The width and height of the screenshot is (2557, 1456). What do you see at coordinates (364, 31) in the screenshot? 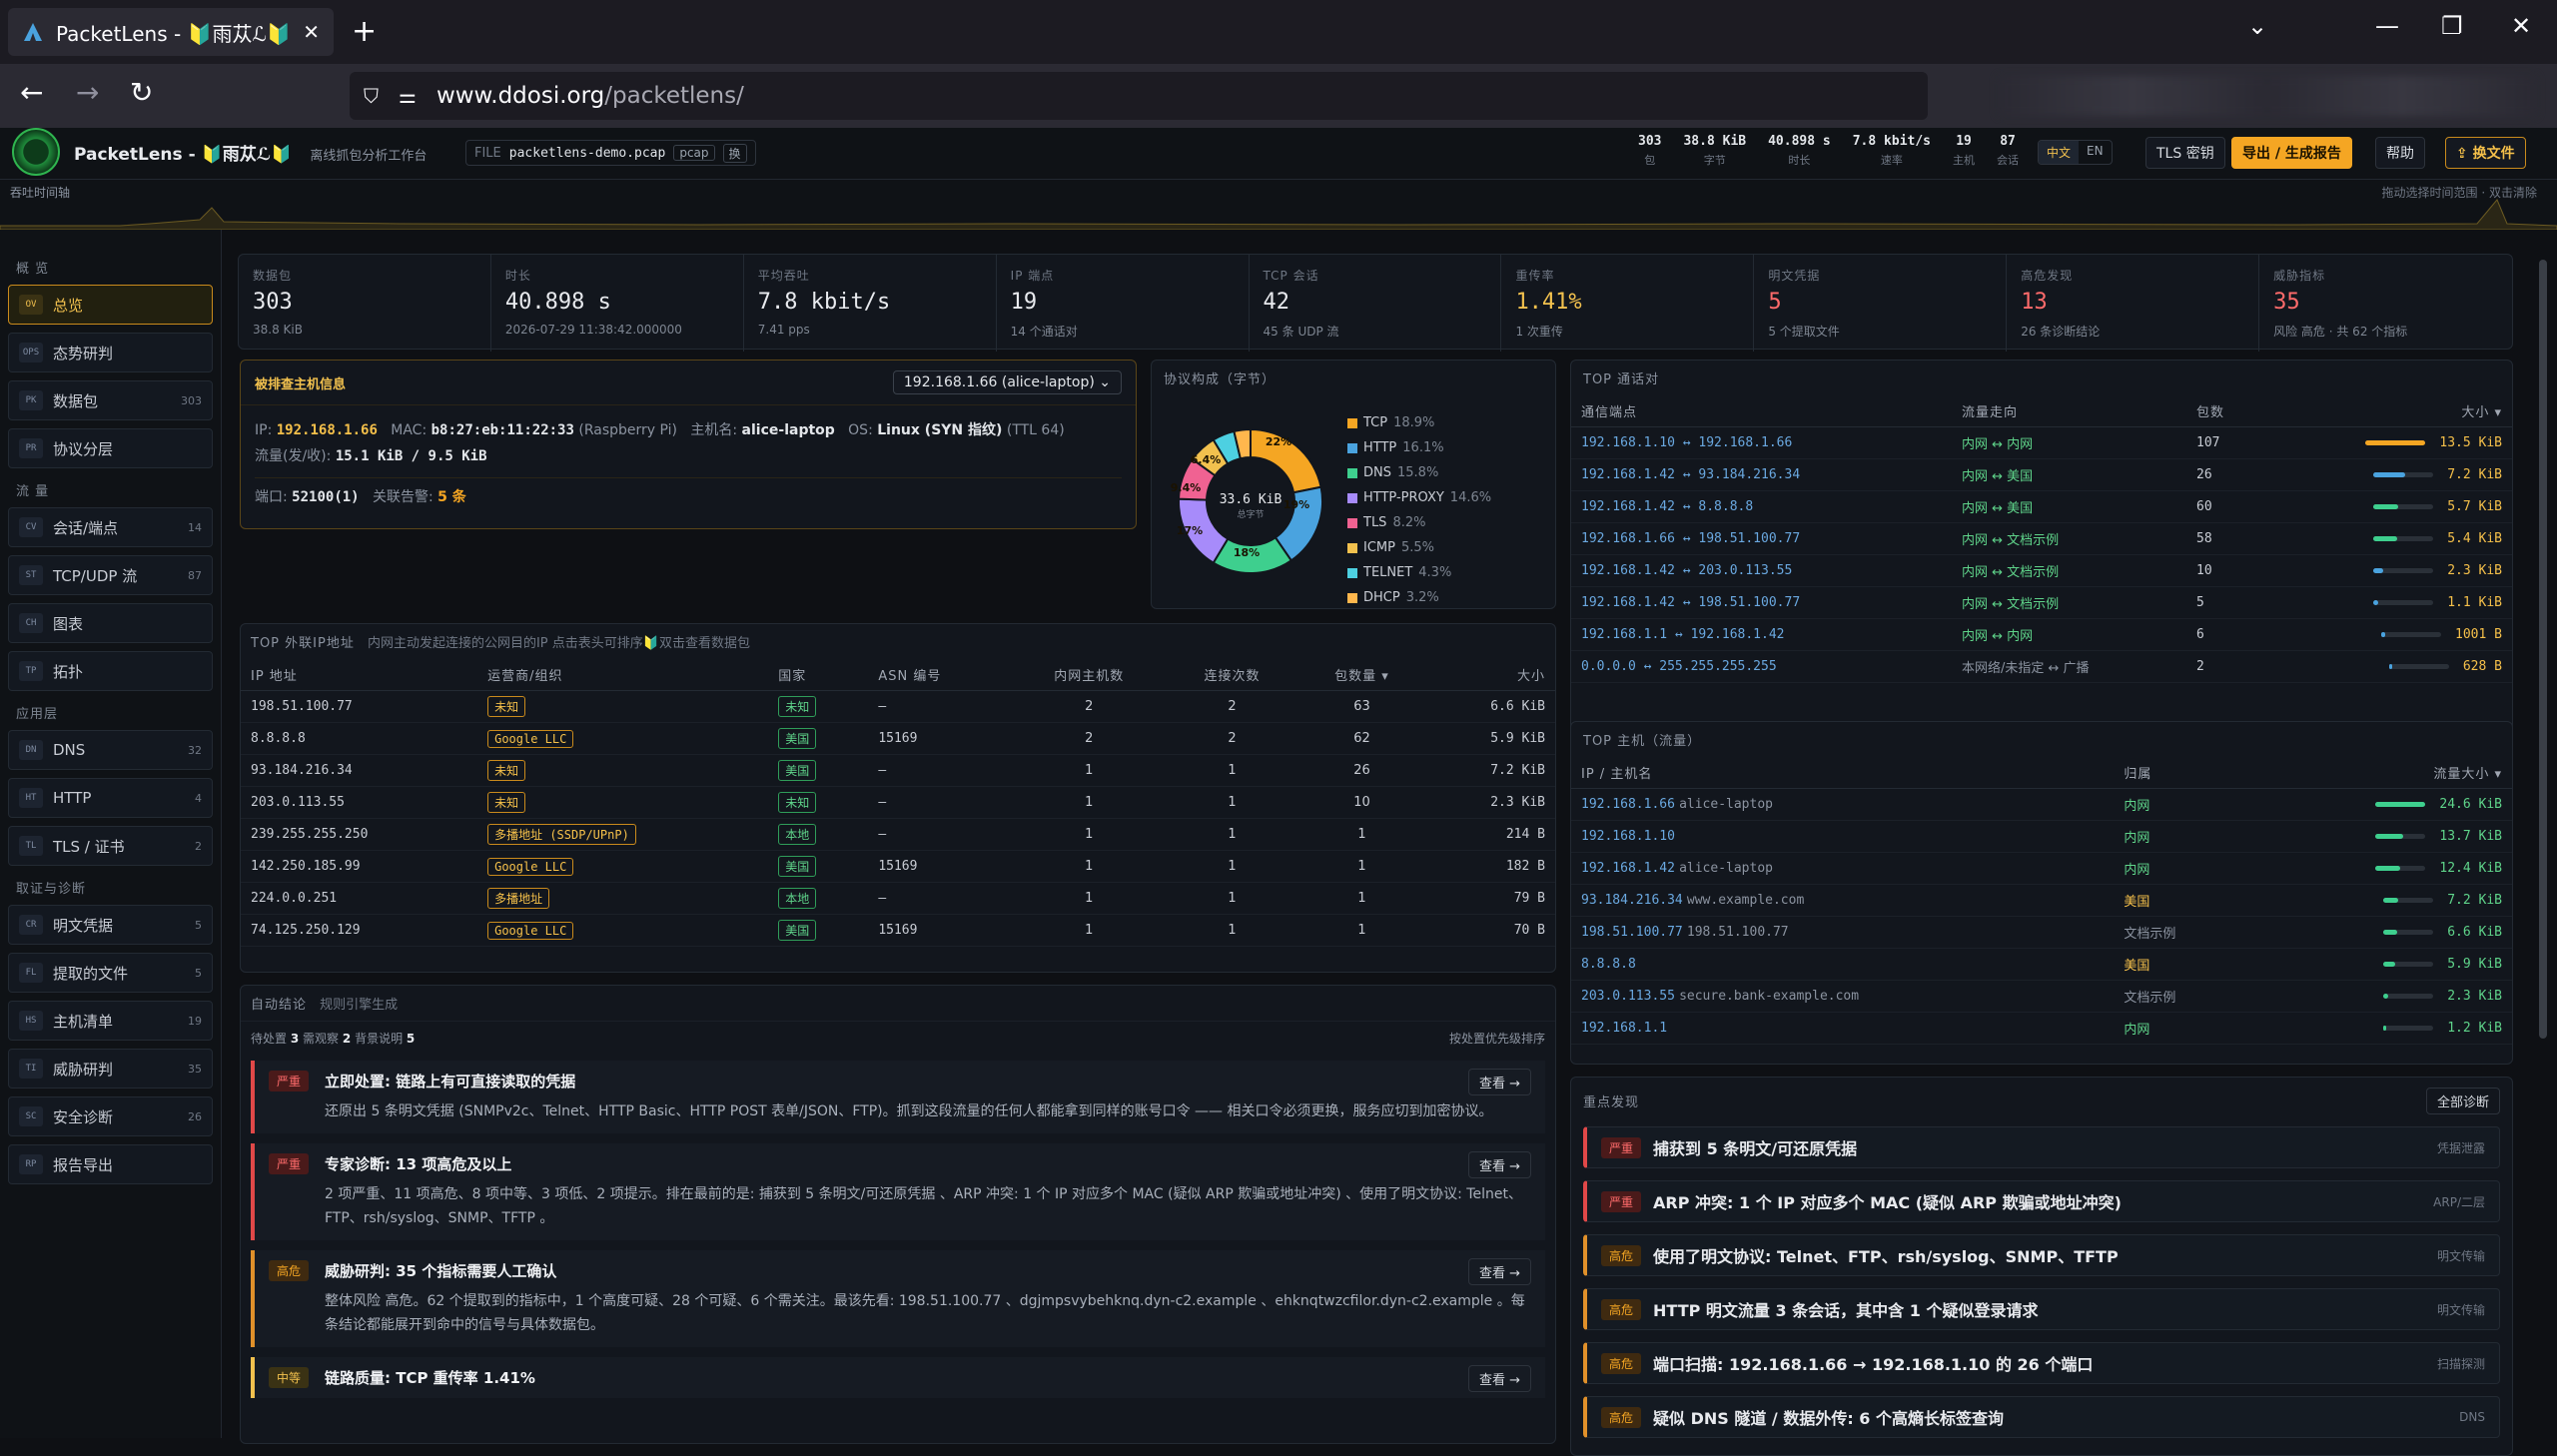
I see `new-tab-icon: +` at bounding box center [364, 31].